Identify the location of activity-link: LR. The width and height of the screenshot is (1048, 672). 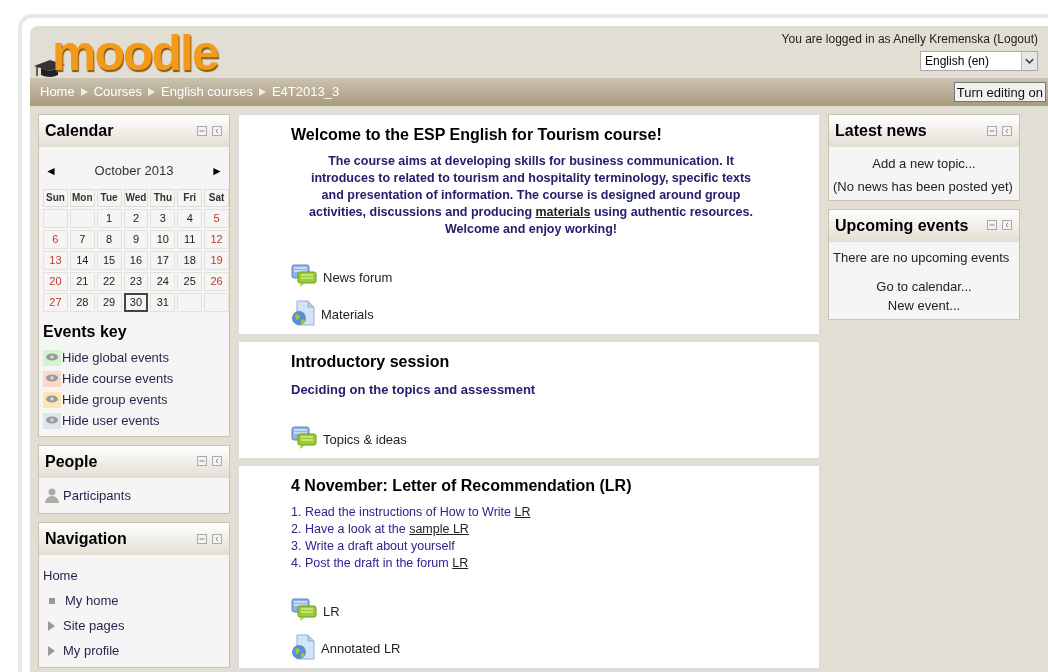
(331, 611).